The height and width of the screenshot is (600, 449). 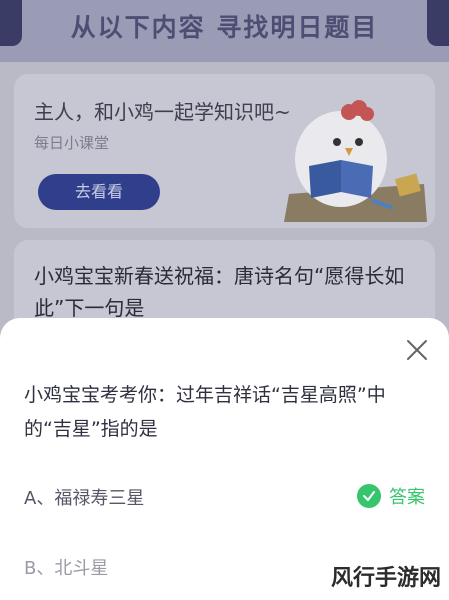 I want to click on question-card-title: 小鸡宝宝新春送祝福：唐诗名句“愿得长如此”下一句是, so click(x=219, y=292).